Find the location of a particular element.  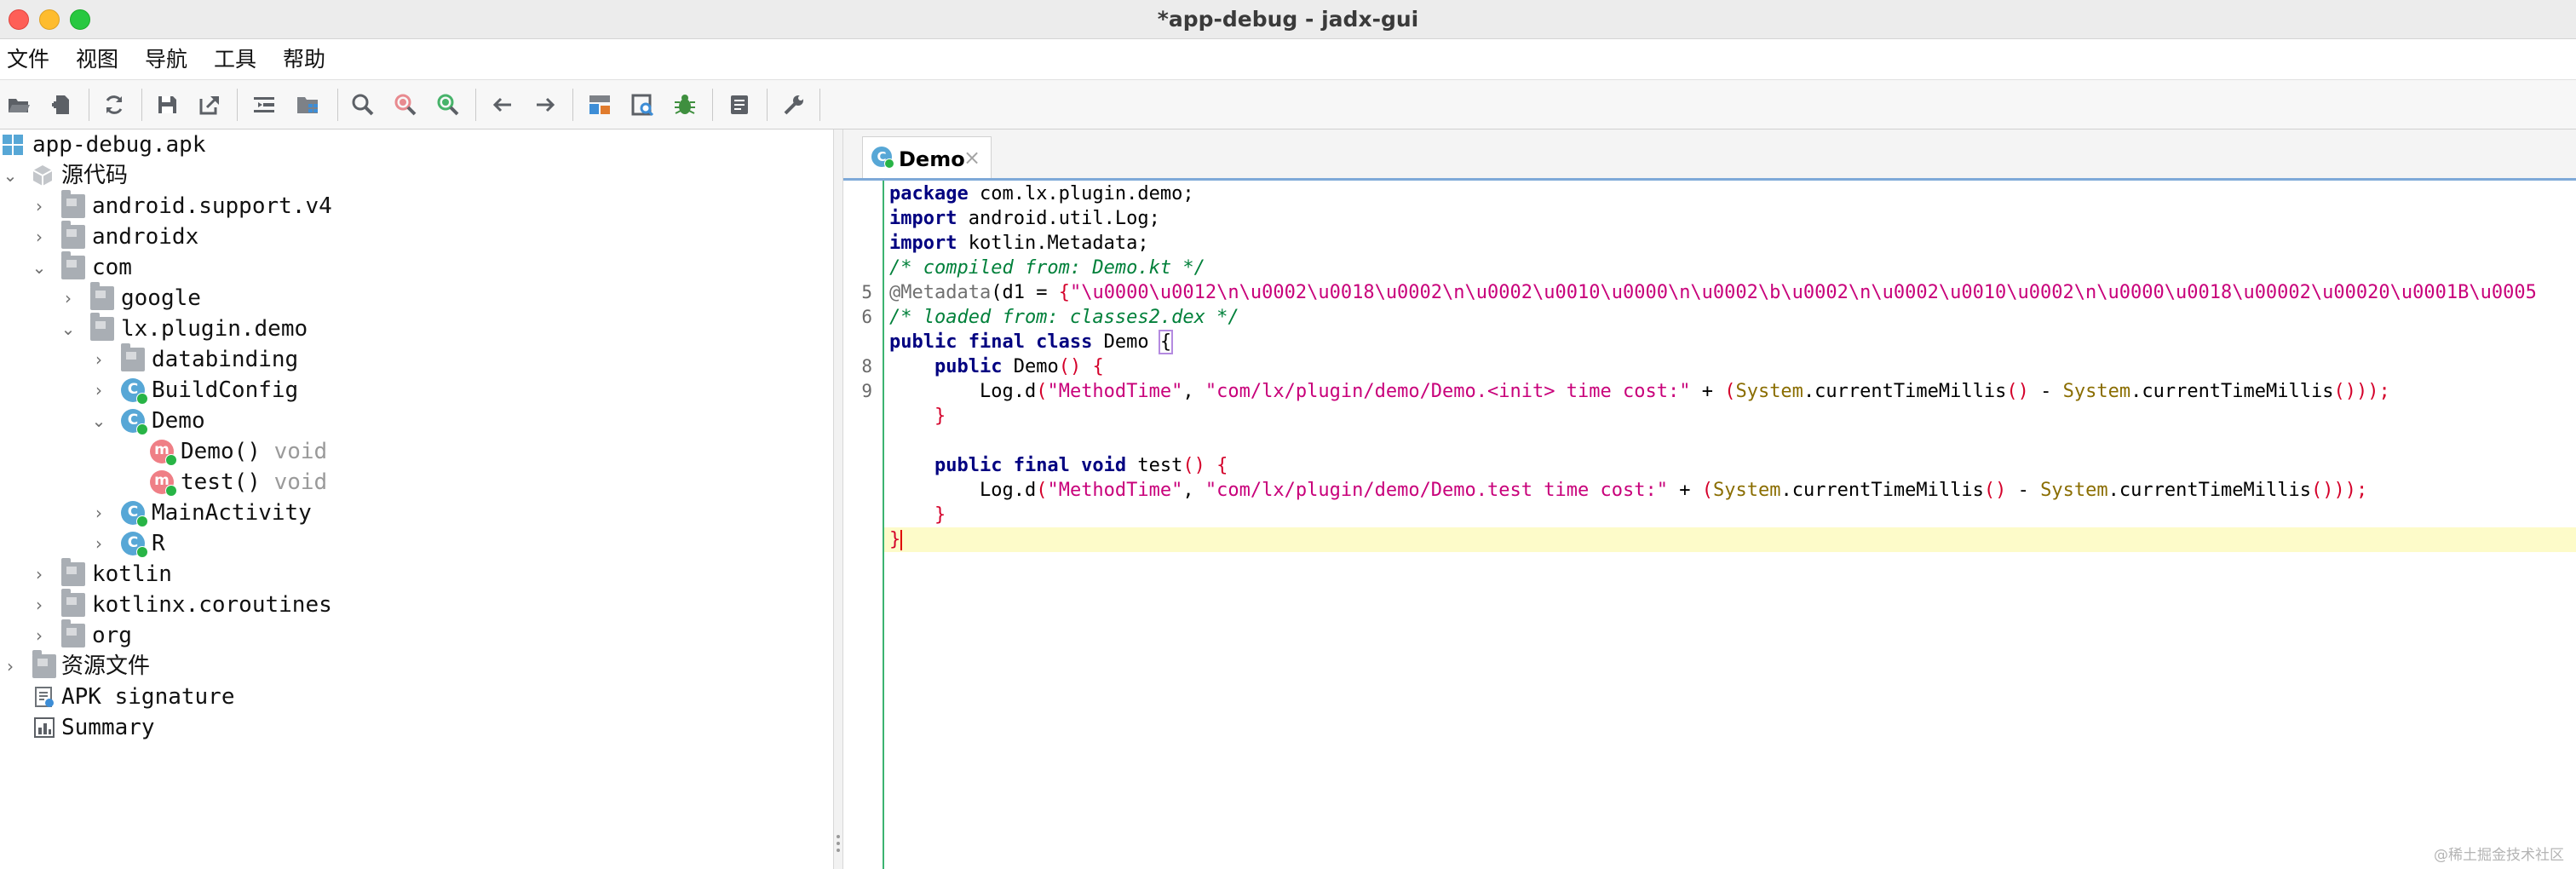

export-icon is located at coordinates (209, 105).